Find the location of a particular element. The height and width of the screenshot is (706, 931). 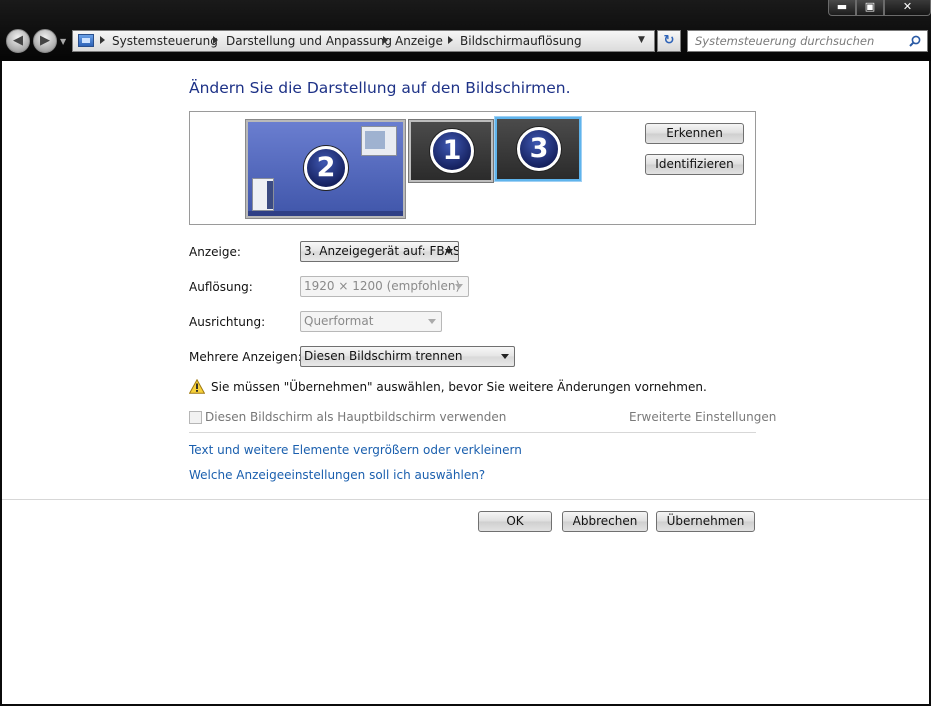

monitor-number-badge: 3 is located at coordinates (539, 149).